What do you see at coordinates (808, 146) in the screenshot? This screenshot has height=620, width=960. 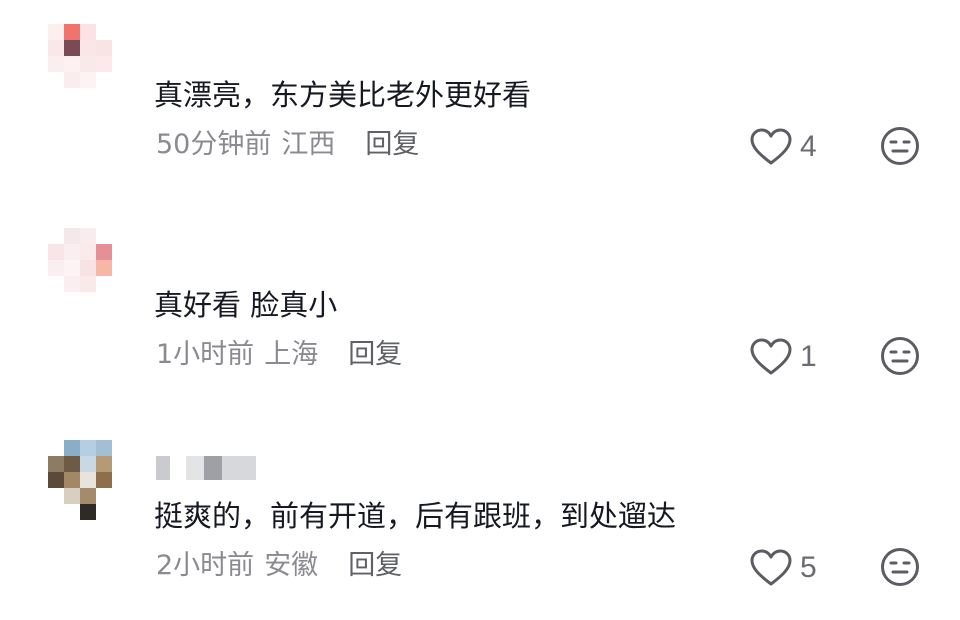 I see `like-count: 4` at bounding box center [808, 146].